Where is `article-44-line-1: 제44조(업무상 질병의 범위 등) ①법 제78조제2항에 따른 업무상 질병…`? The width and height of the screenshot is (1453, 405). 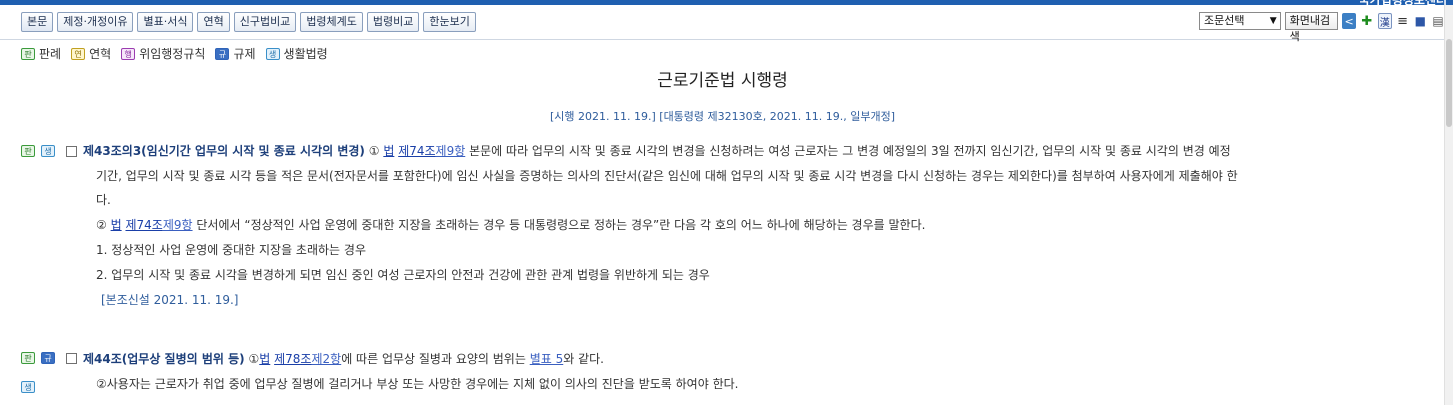
article-44-line-1: 제44조(업무상 질병의 범위 등) ①법 제78조제2항에 따른 업무상 질병… is located at coordinates (343, 358).